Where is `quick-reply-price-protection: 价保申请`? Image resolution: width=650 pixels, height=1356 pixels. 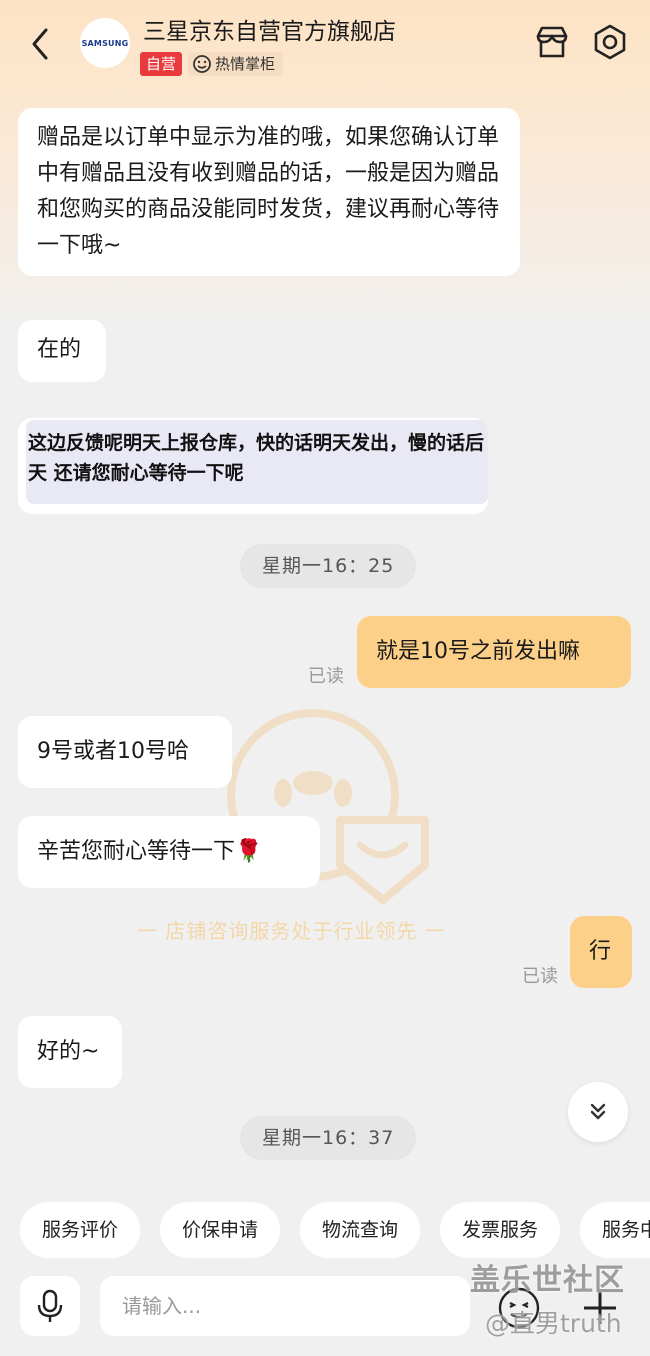 quick-reply-price-protection: 价保申请 is located at coordinates (220, 1230).